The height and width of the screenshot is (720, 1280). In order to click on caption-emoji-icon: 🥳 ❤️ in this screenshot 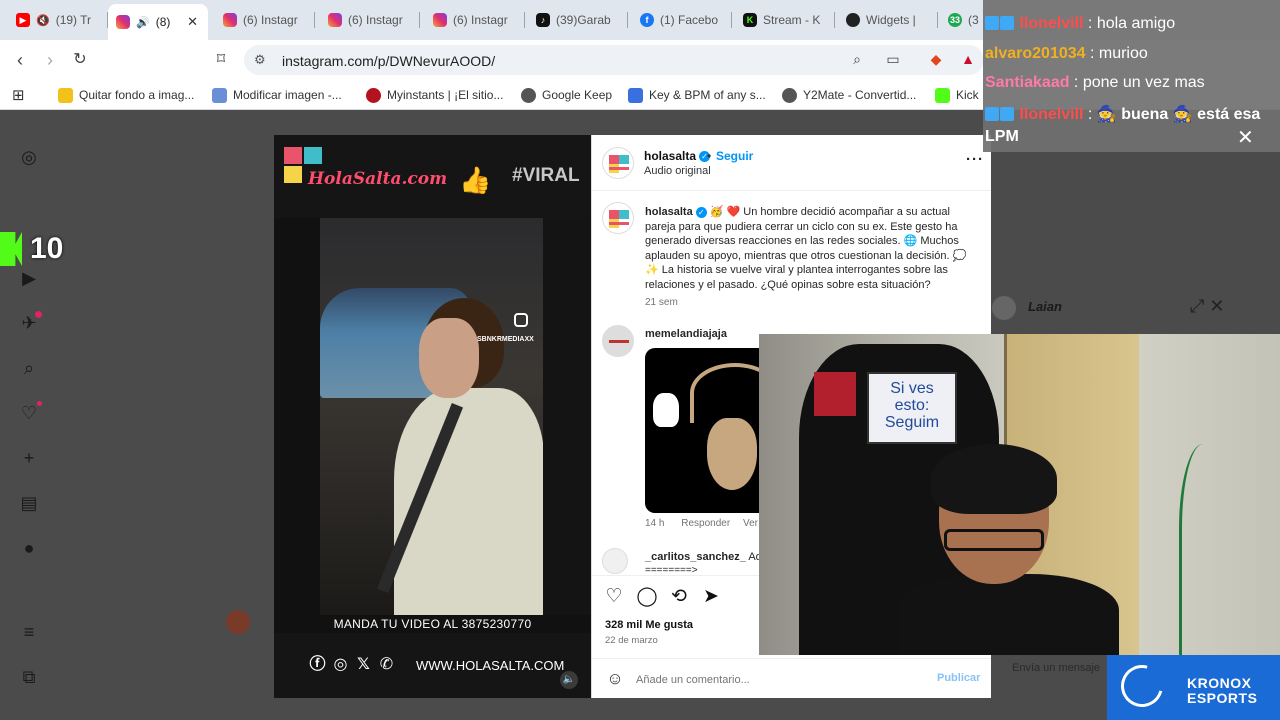, I will do `click(726, 212)`.